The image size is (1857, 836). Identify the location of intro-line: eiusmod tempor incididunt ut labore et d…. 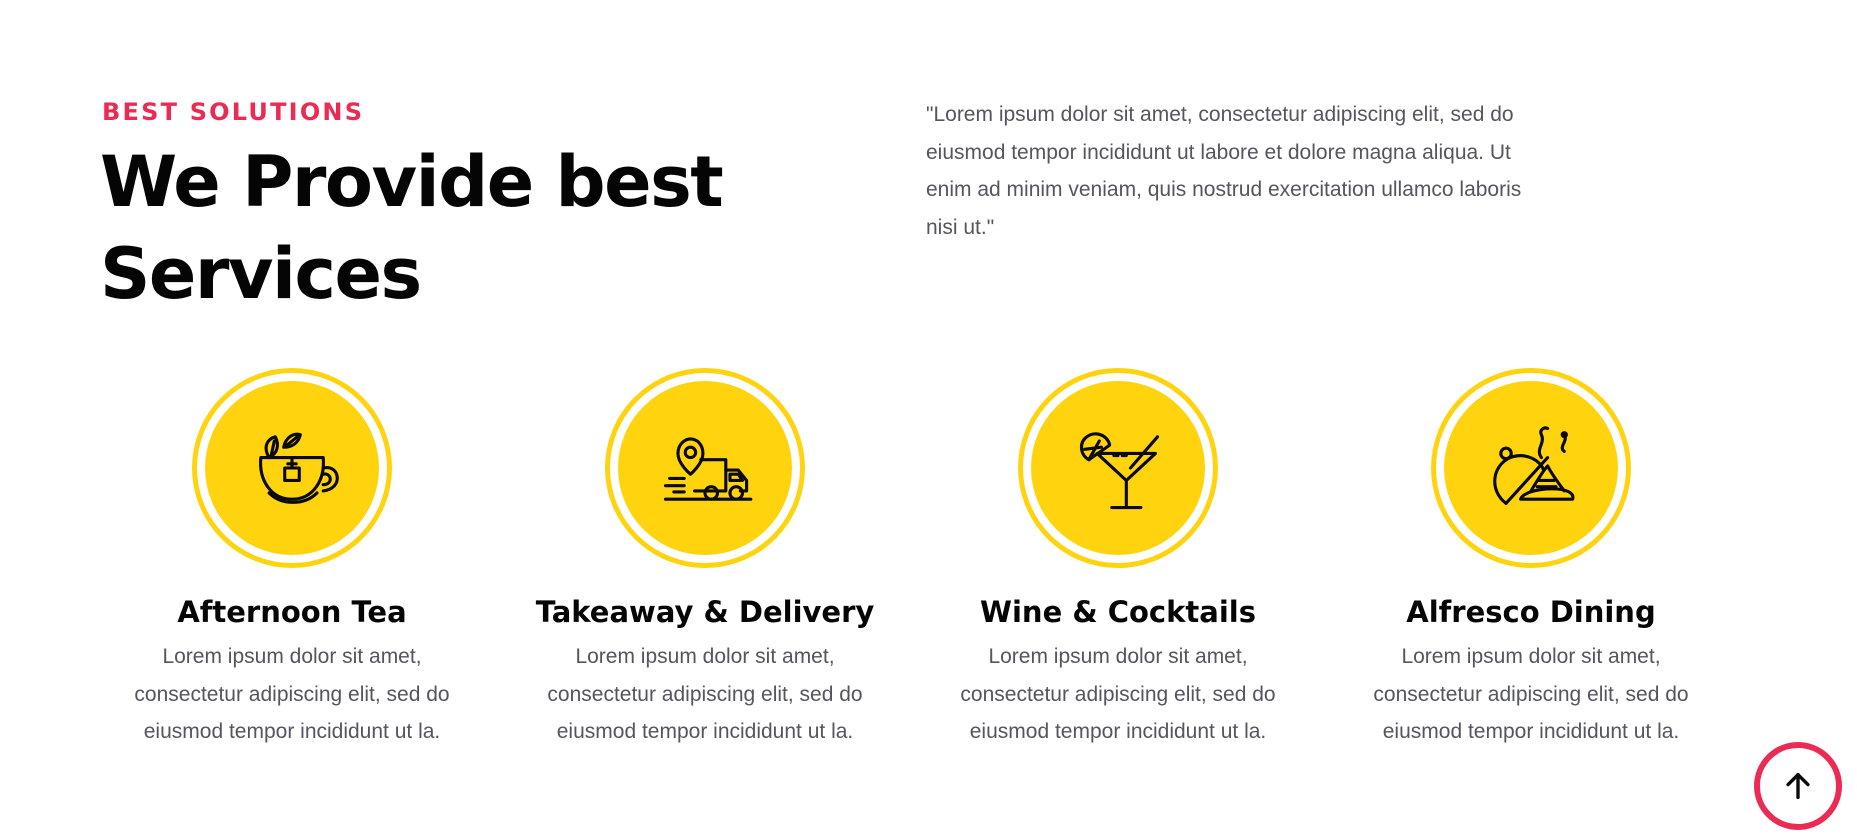
(1218, 152).